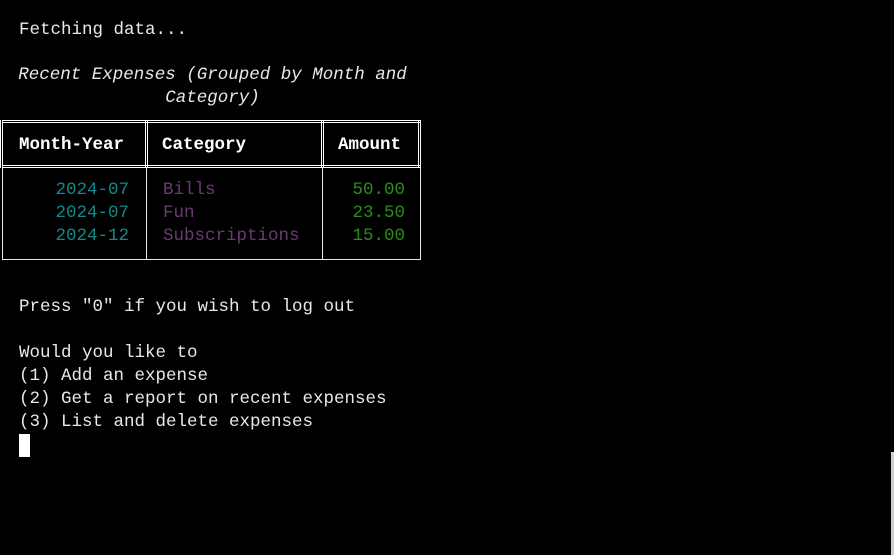  I want to click on table-header-top-border, so click(211, 121).